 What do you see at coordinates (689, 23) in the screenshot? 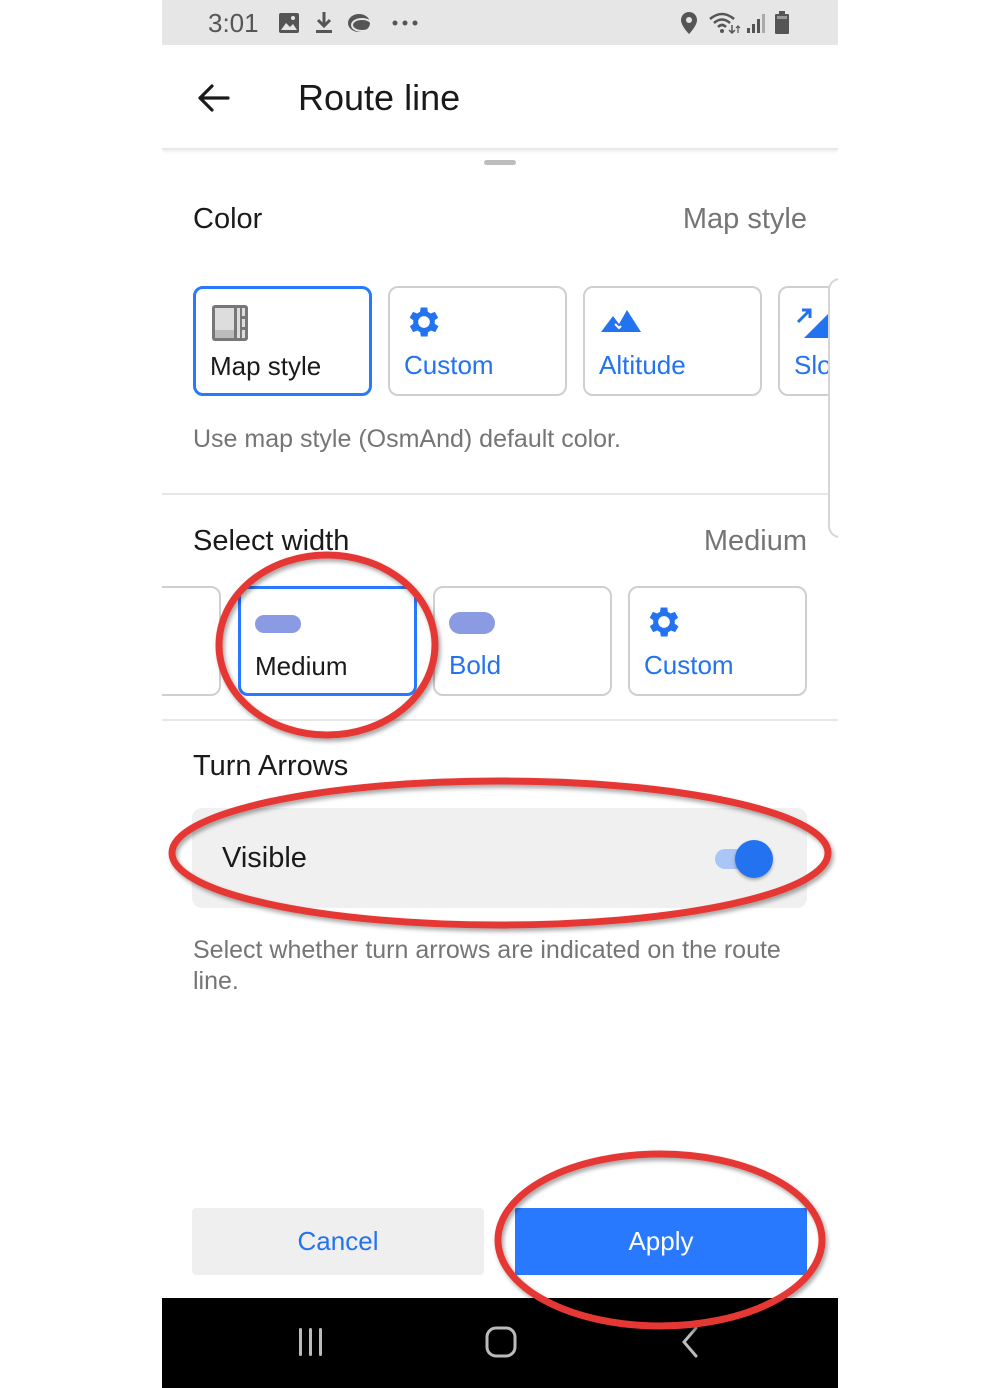
I see `location-icon` at bounding box center [689, 23].